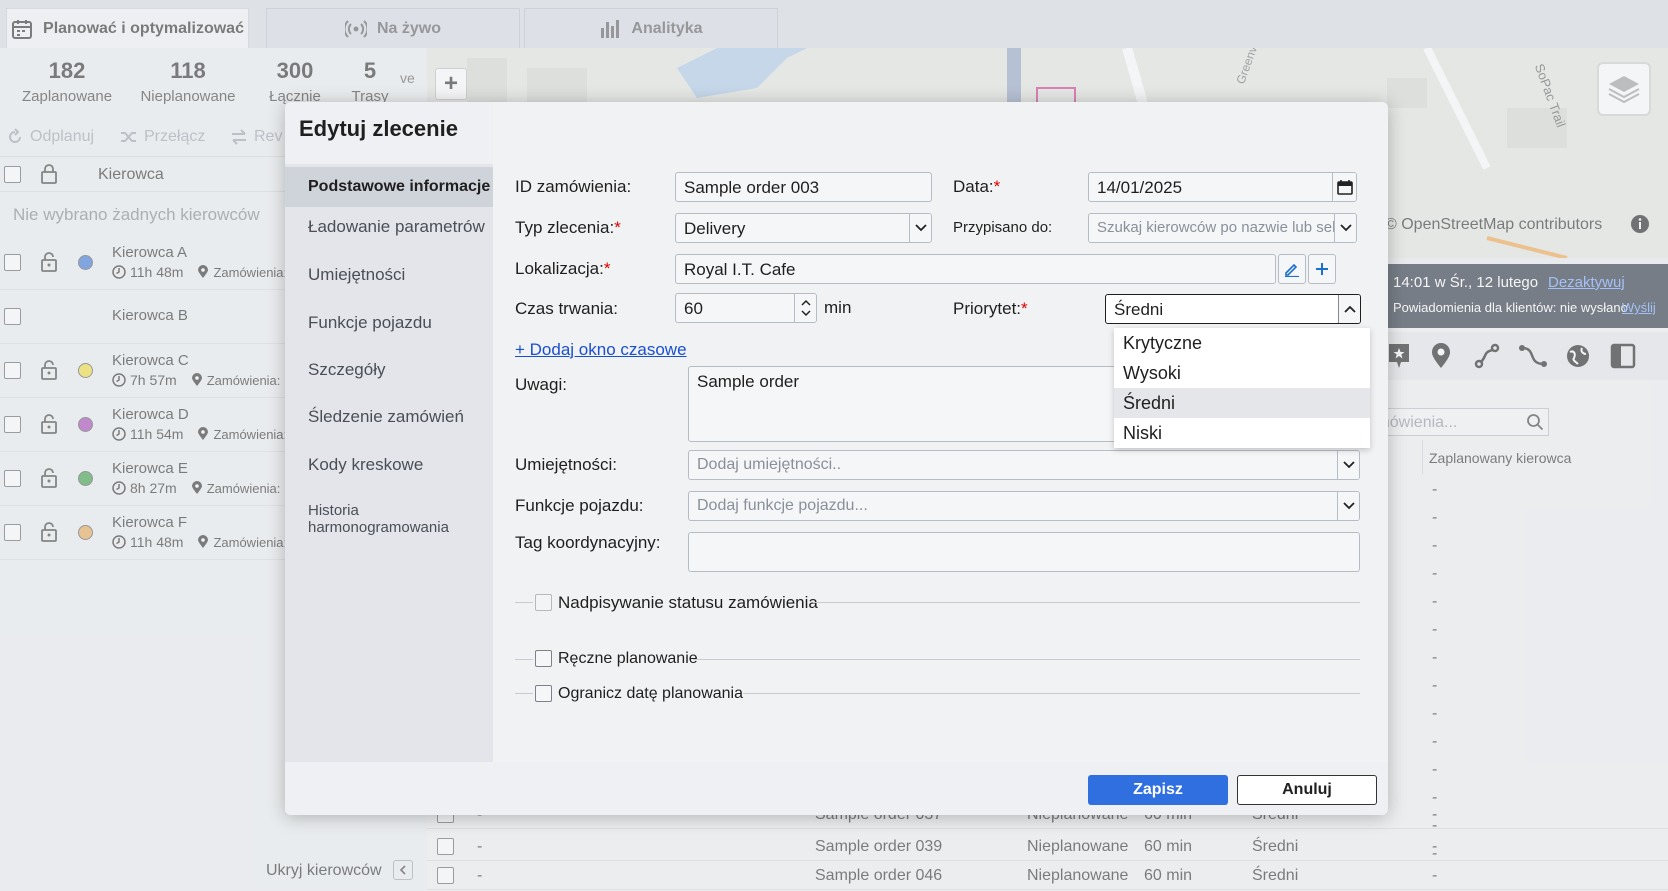 This screenshot has height=891, width=1668. I want to click on cancel-button: Anuluj, so click(1307, 790).